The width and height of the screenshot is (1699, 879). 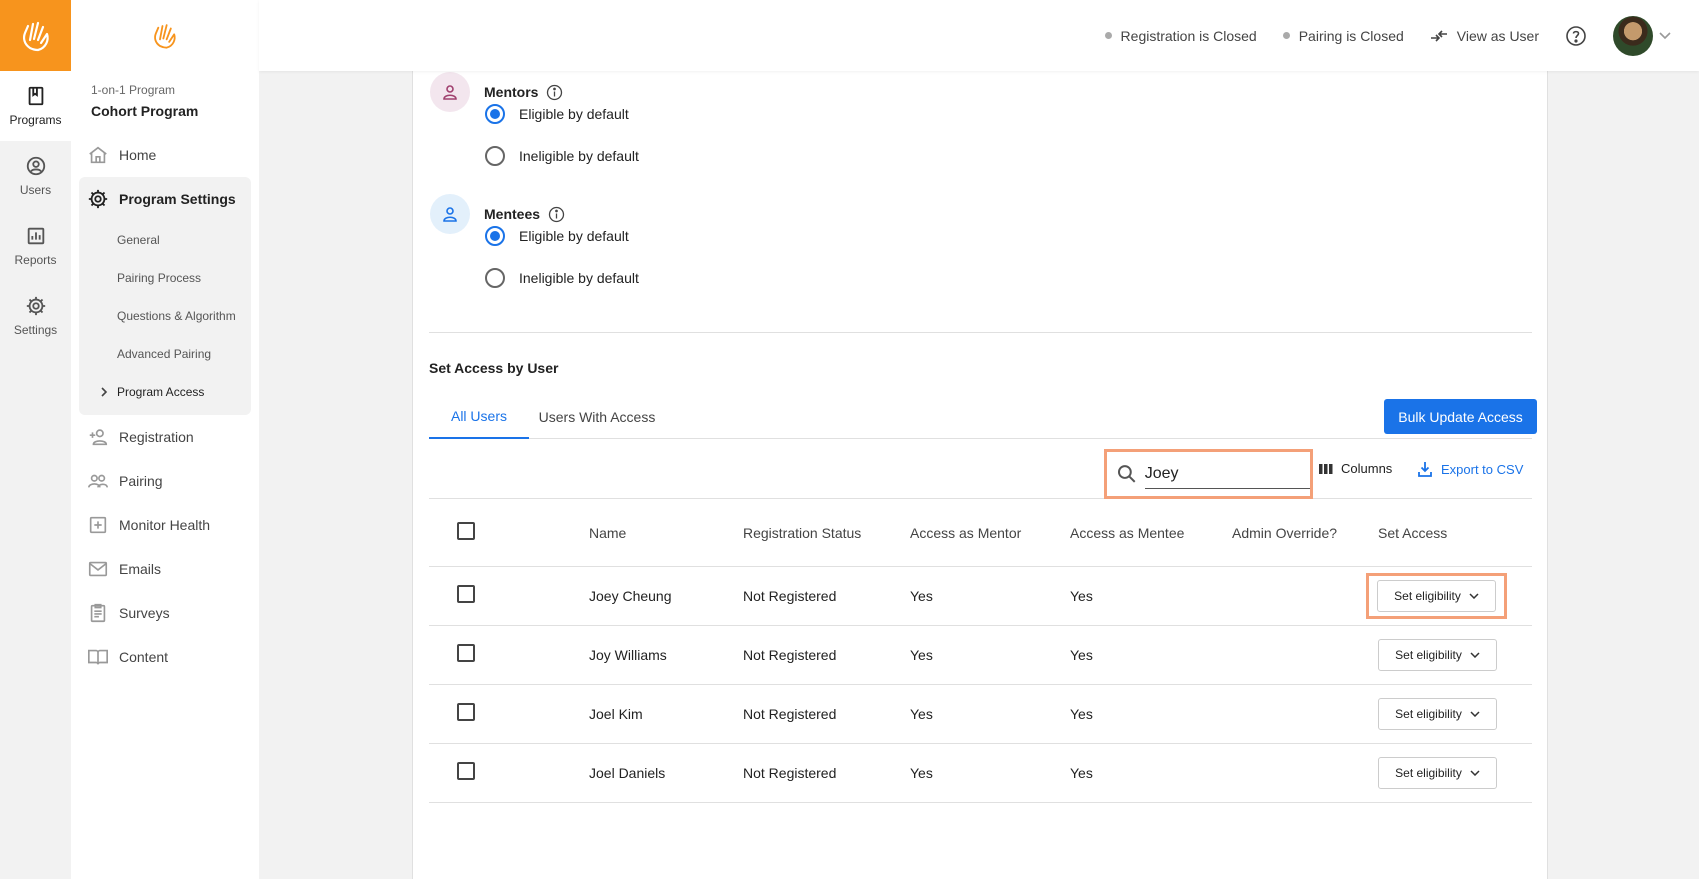 I want to click on mentors-title: Mentors, so click(x=523, y=92).